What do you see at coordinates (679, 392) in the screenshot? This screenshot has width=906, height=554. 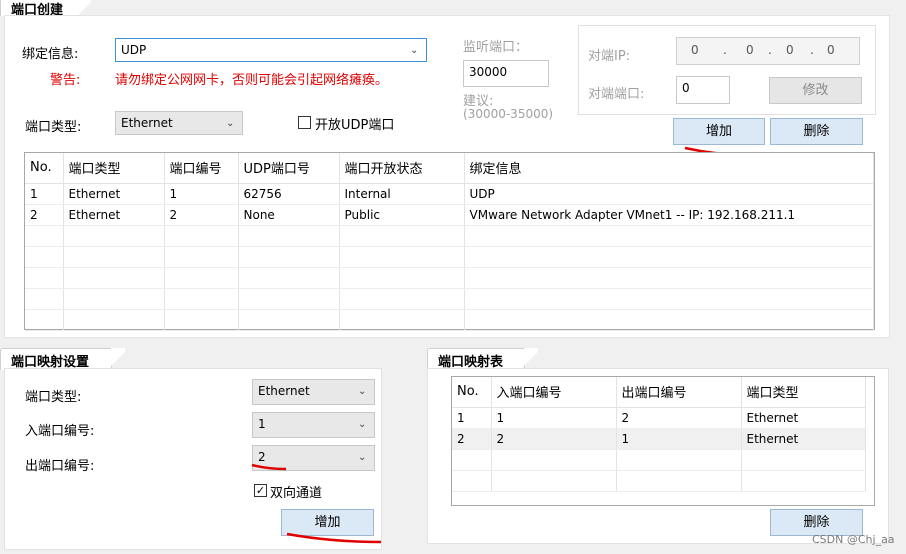 I see `col-out-port: 出端口编号` at bounding box center [679, 392].